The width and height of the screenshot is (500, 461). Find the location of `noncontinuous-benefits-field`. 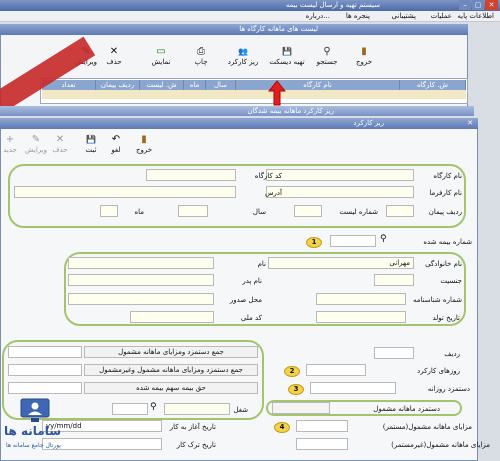

noncontinuous-benefits-field is located at coordinates (322, 444).